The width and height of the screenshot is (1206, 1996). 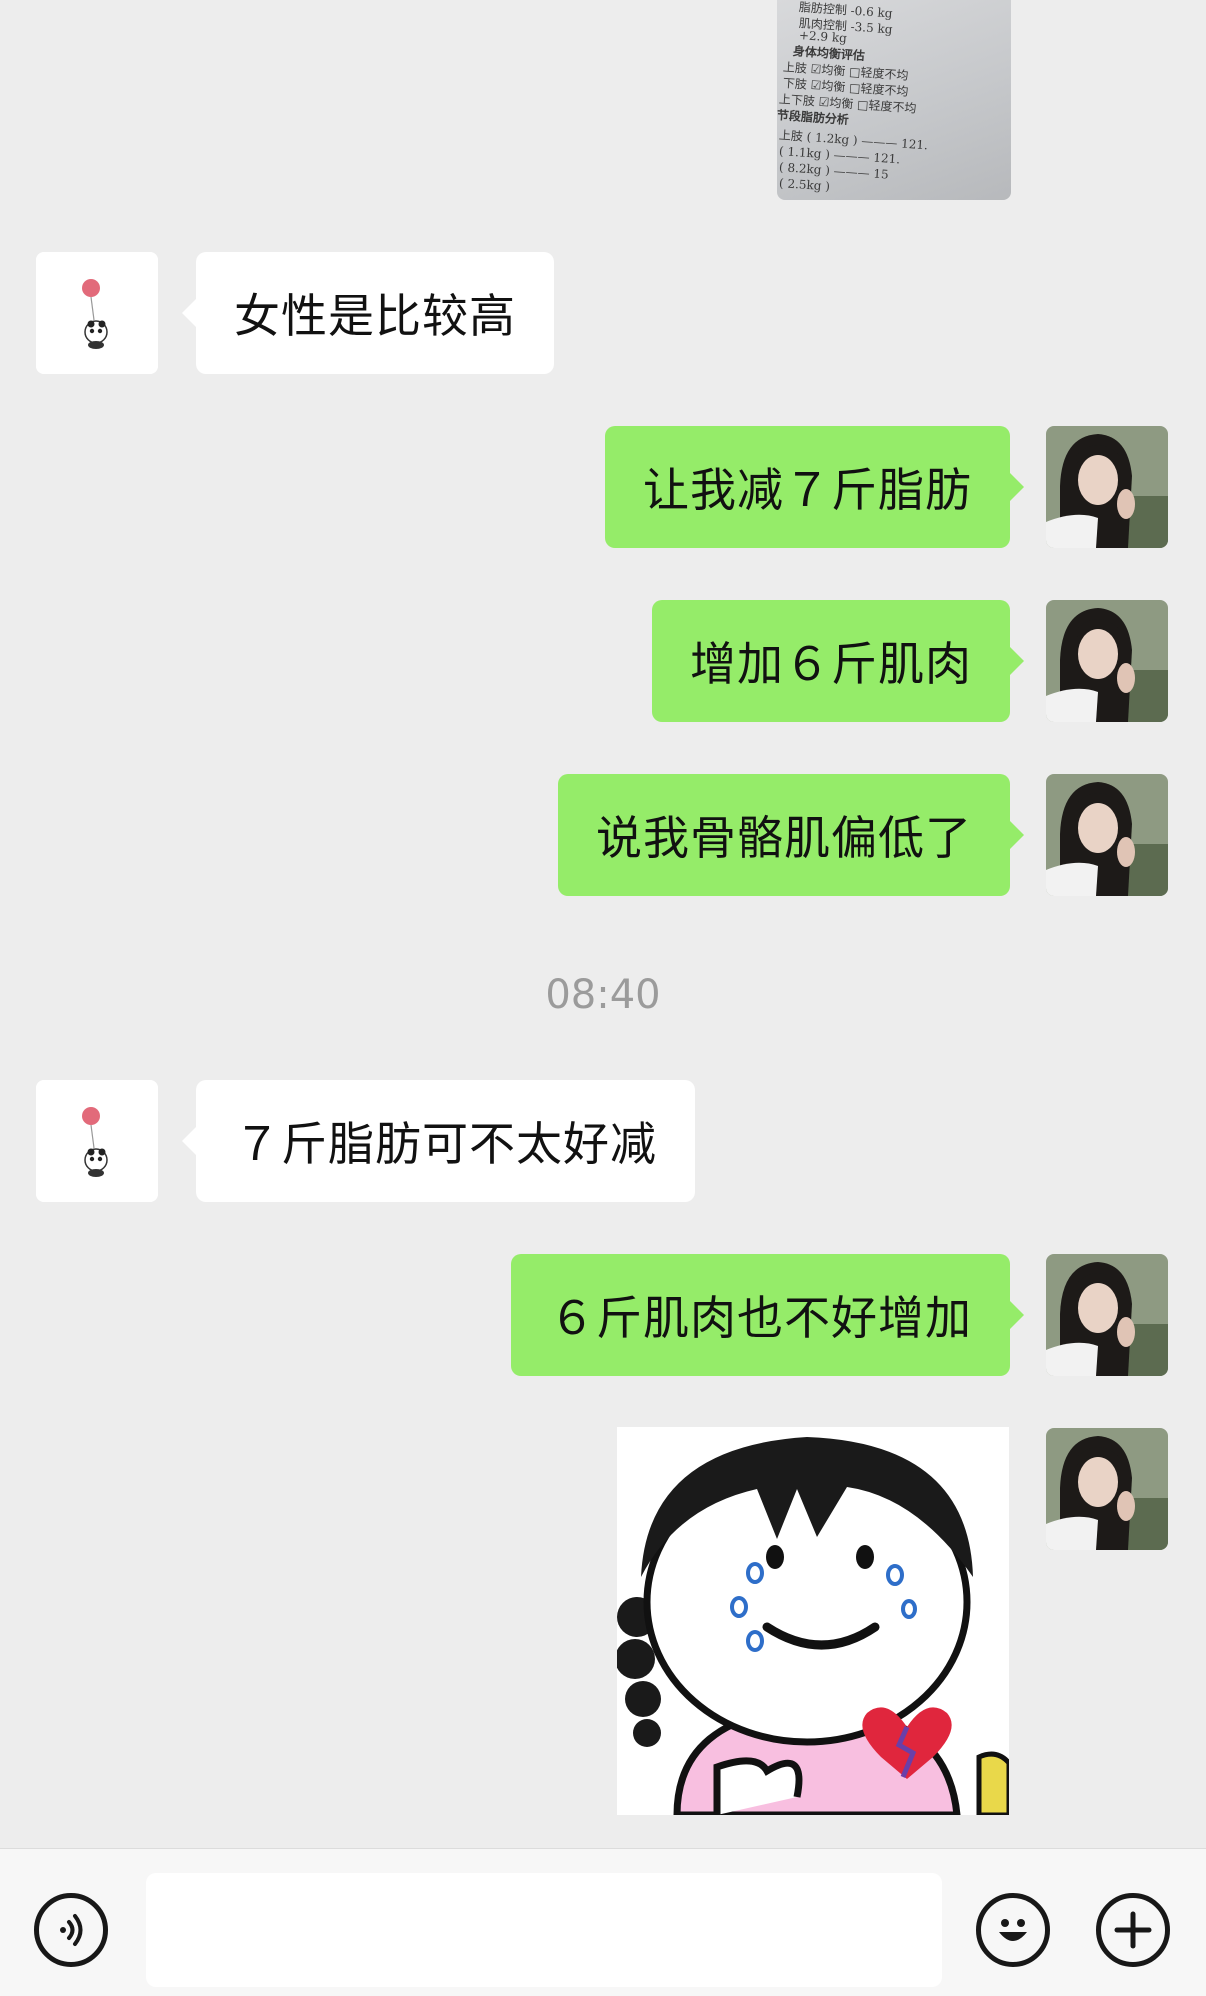 I want to click on photo-line: ( 2.5kg ), so click(x=804, y=185).